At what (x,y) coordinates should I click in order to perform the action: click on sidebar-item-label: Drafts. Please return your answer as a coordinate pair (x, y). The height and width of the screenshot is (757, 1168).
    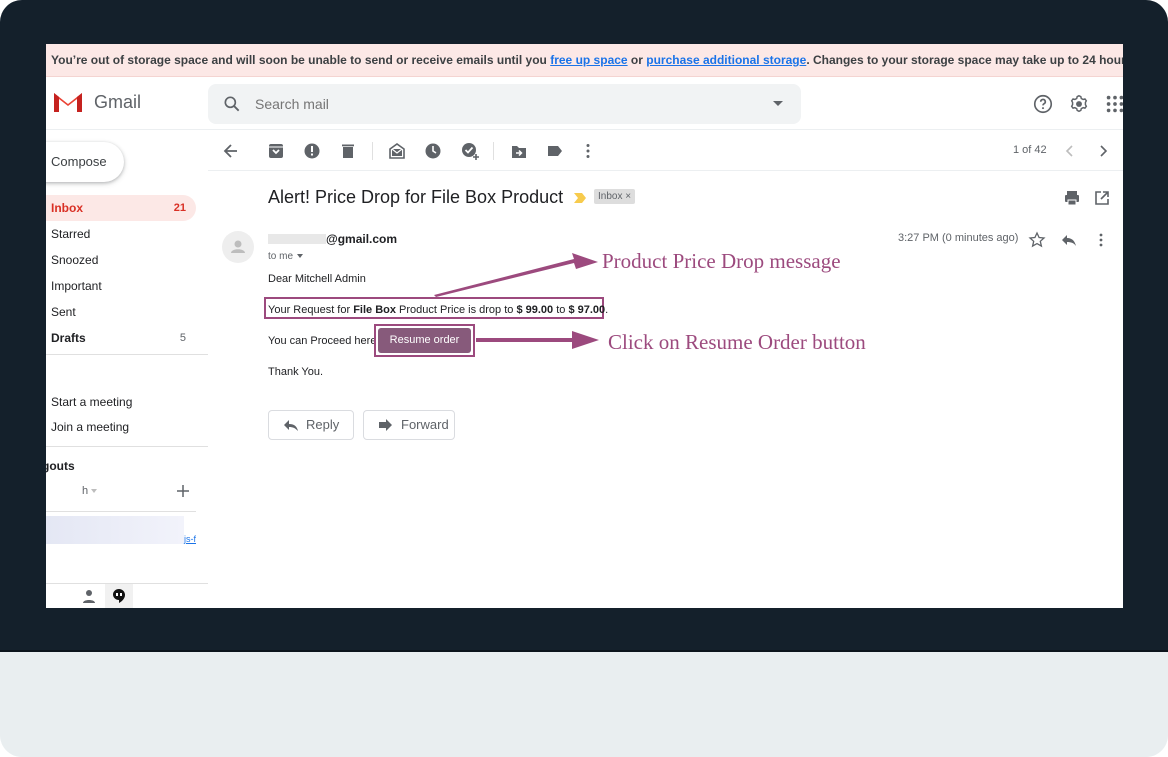
    Looking at the image, I should click on (68, 338).